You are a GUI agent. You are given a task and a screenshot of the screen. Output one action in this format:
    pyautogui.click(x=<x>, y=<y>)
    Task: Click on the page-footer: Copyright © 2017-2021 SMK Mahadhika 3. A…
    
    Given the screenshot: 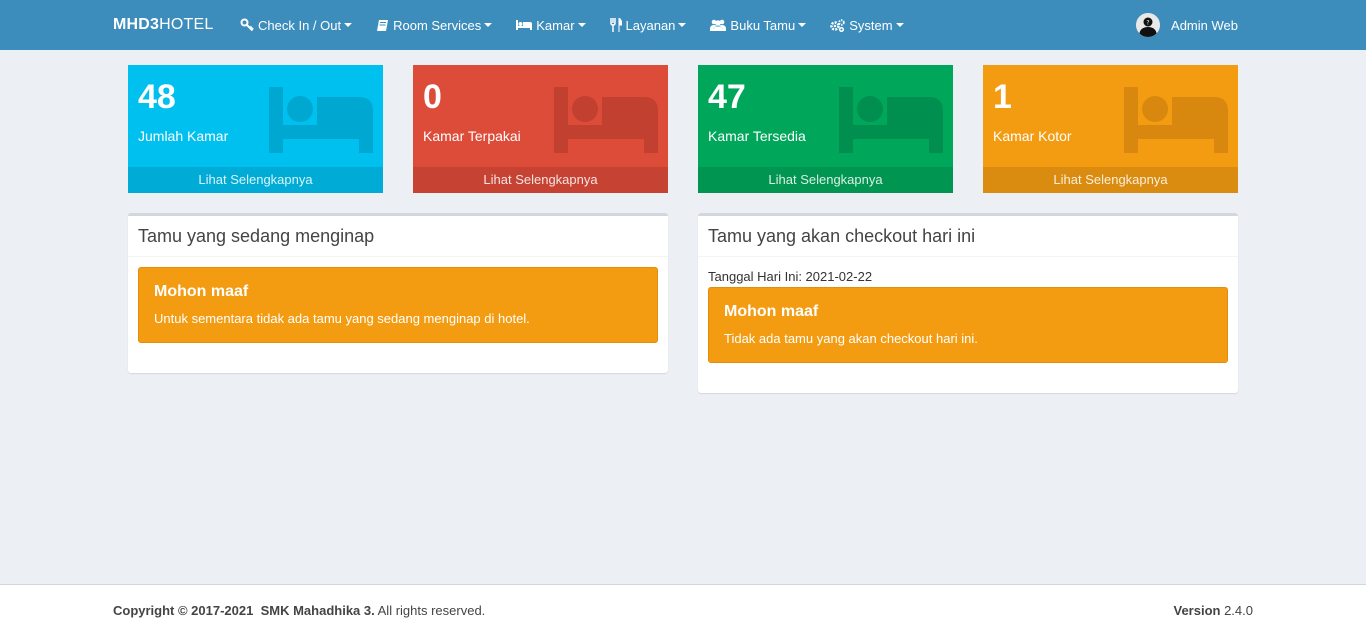 What is the action you would take?
    pyautogui.click(x=683, y=609)
    